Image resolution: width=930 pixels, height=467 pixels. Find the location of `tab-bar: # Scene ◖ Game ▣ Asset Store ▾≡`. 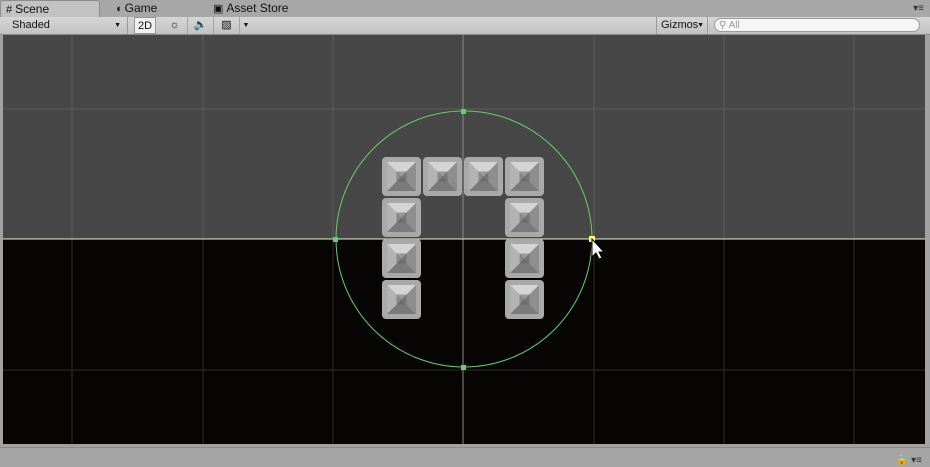

tab-bar: # Scene ◖ Game ▣ Asset Store ▾≡ is located at coordinates (465, 9).